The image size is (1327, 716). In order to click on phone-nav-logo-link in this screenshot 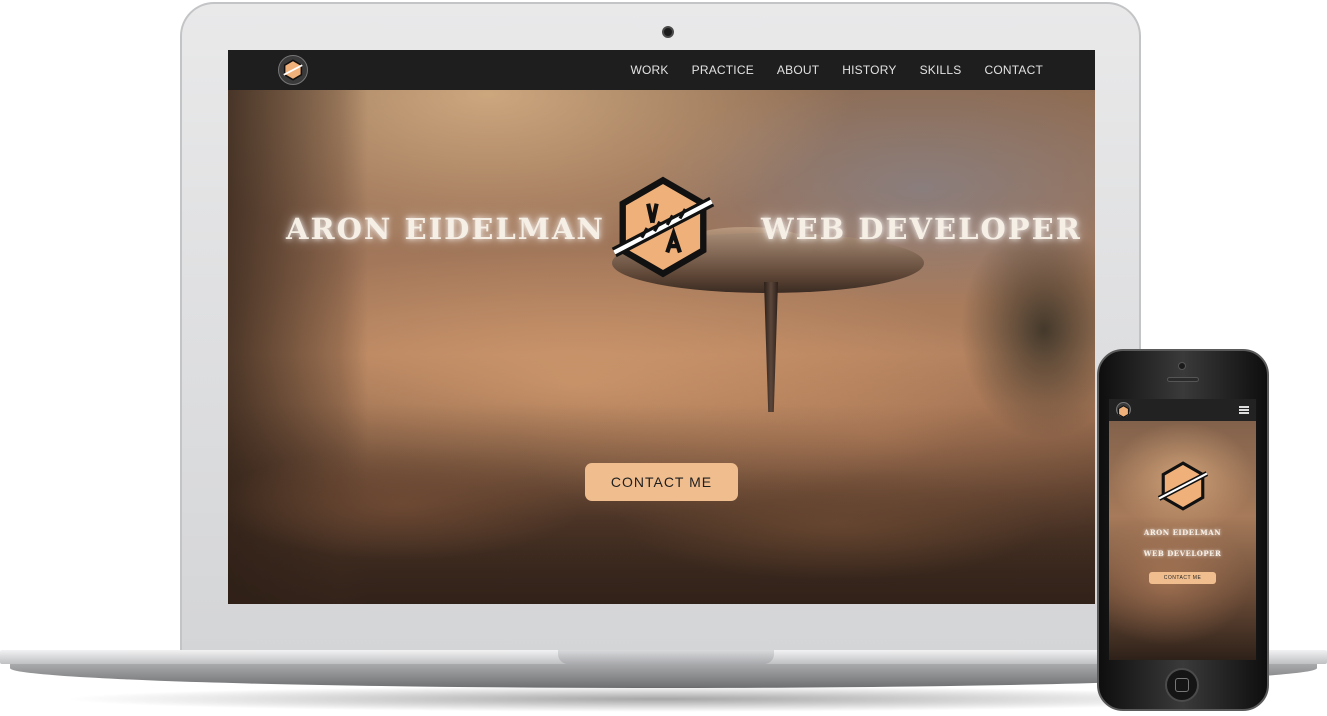, I will do `click(1123, 410)`.